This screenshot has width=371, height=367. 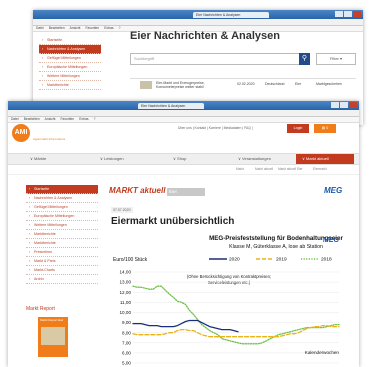 What do you see at coordinates (62, 216) in the screenshot?
I see `front-sidebar-item: Europäische Mitteilungen` at bounding box center [62, 216].